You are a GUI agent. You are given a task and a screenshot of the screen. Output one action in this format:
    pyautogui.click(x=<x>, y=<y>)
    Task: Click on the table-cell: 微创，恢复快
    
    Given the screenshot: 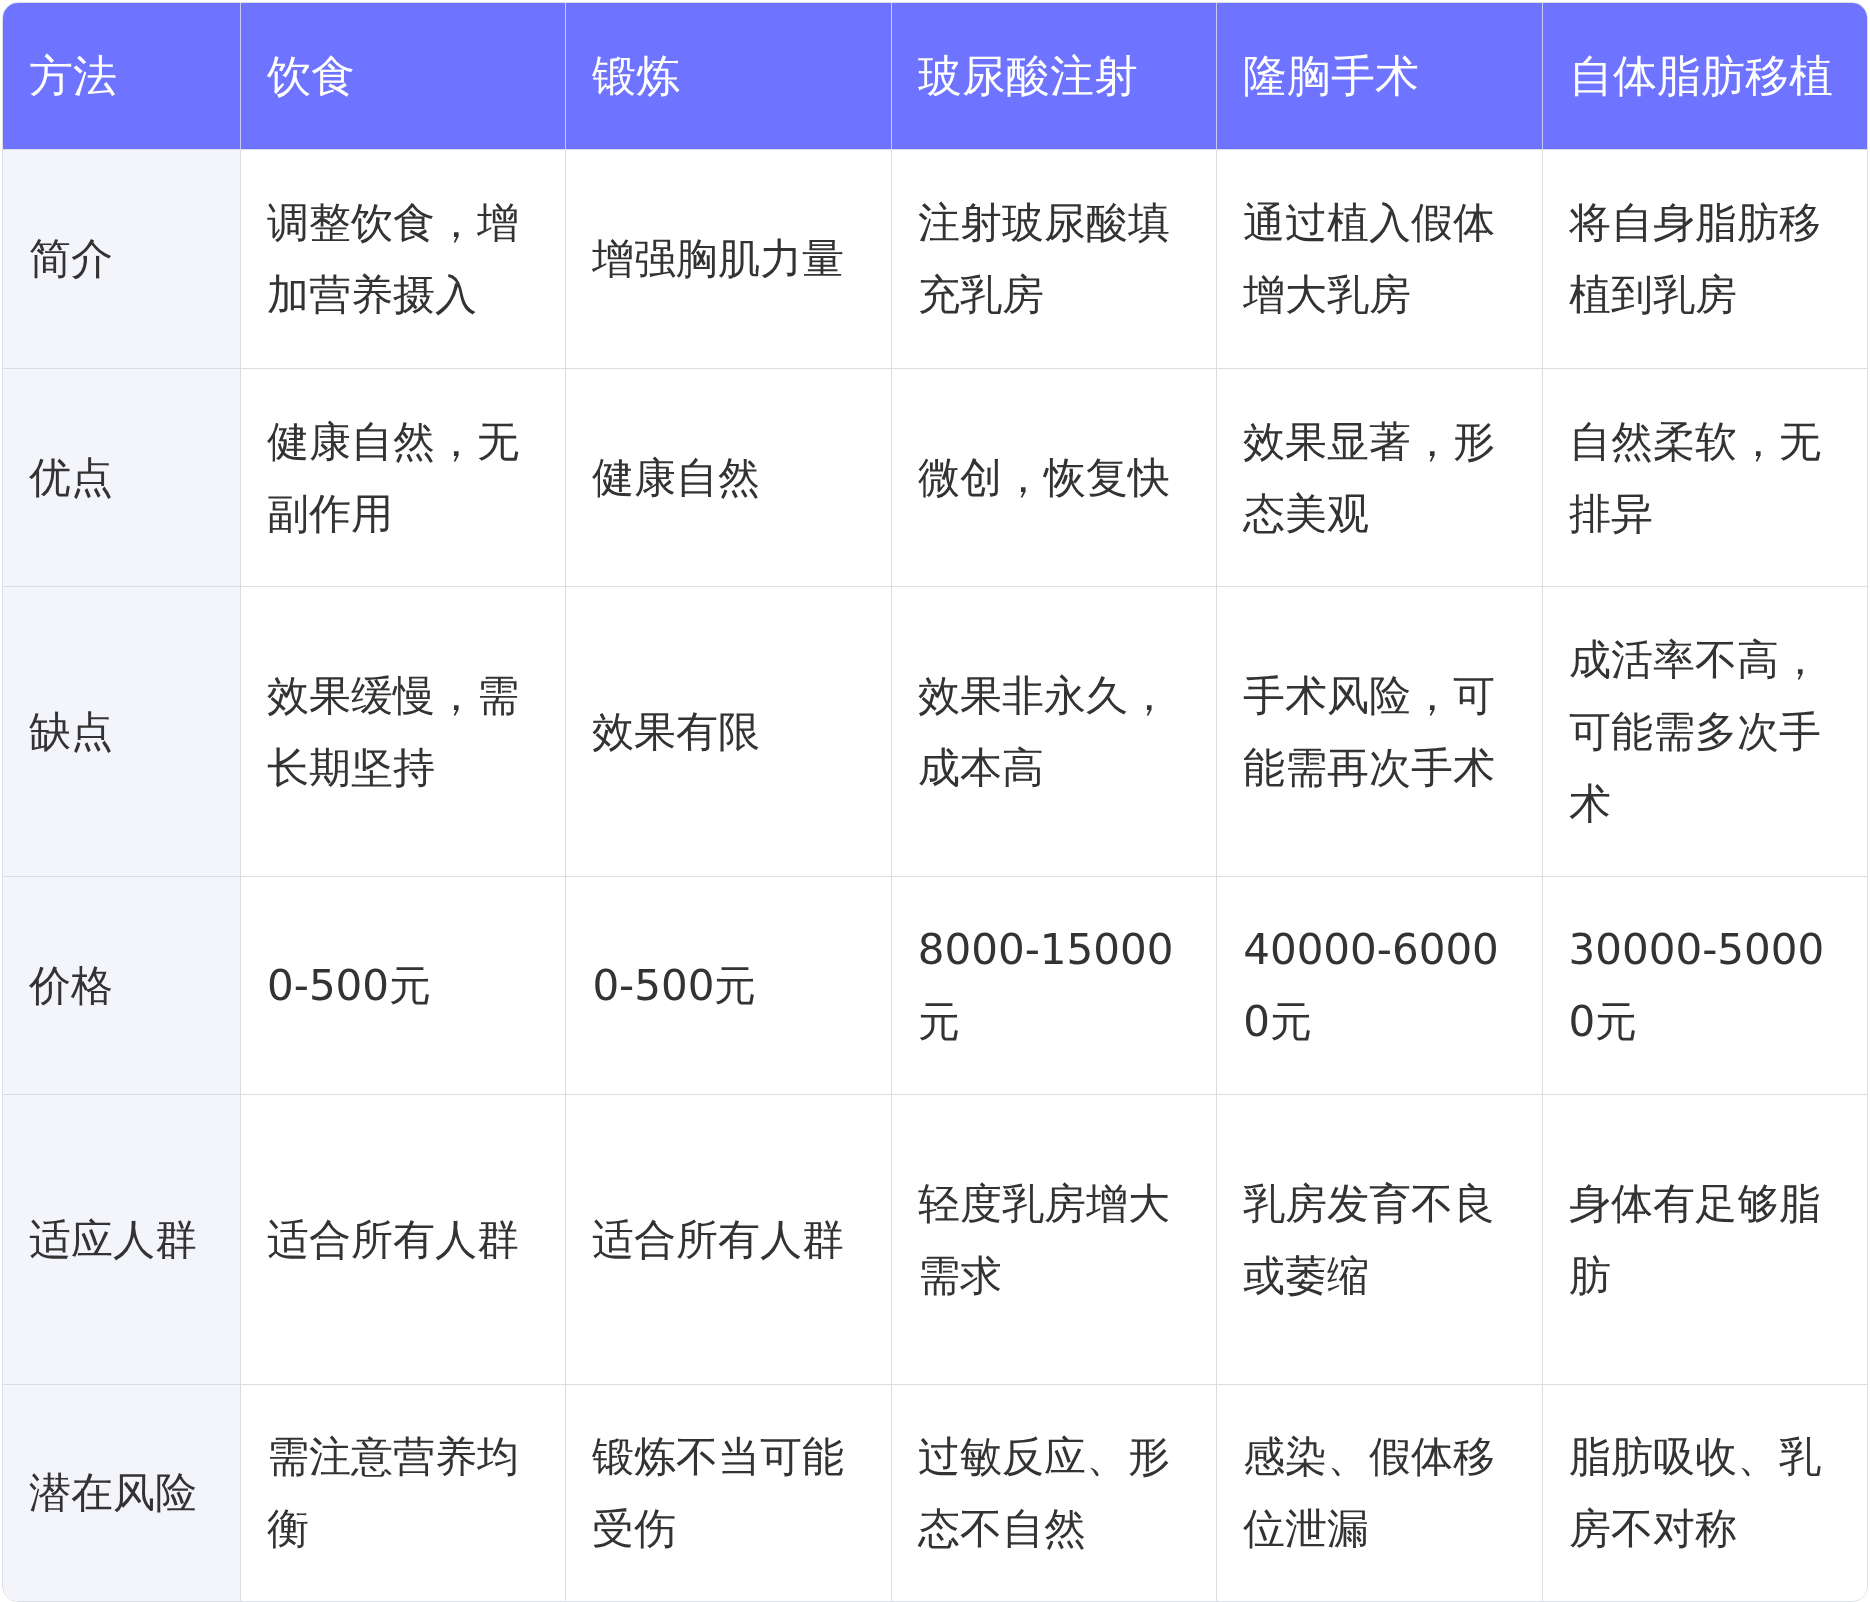 What is the action you would take?
    pyautogui.click(x=1053, y=478)
    